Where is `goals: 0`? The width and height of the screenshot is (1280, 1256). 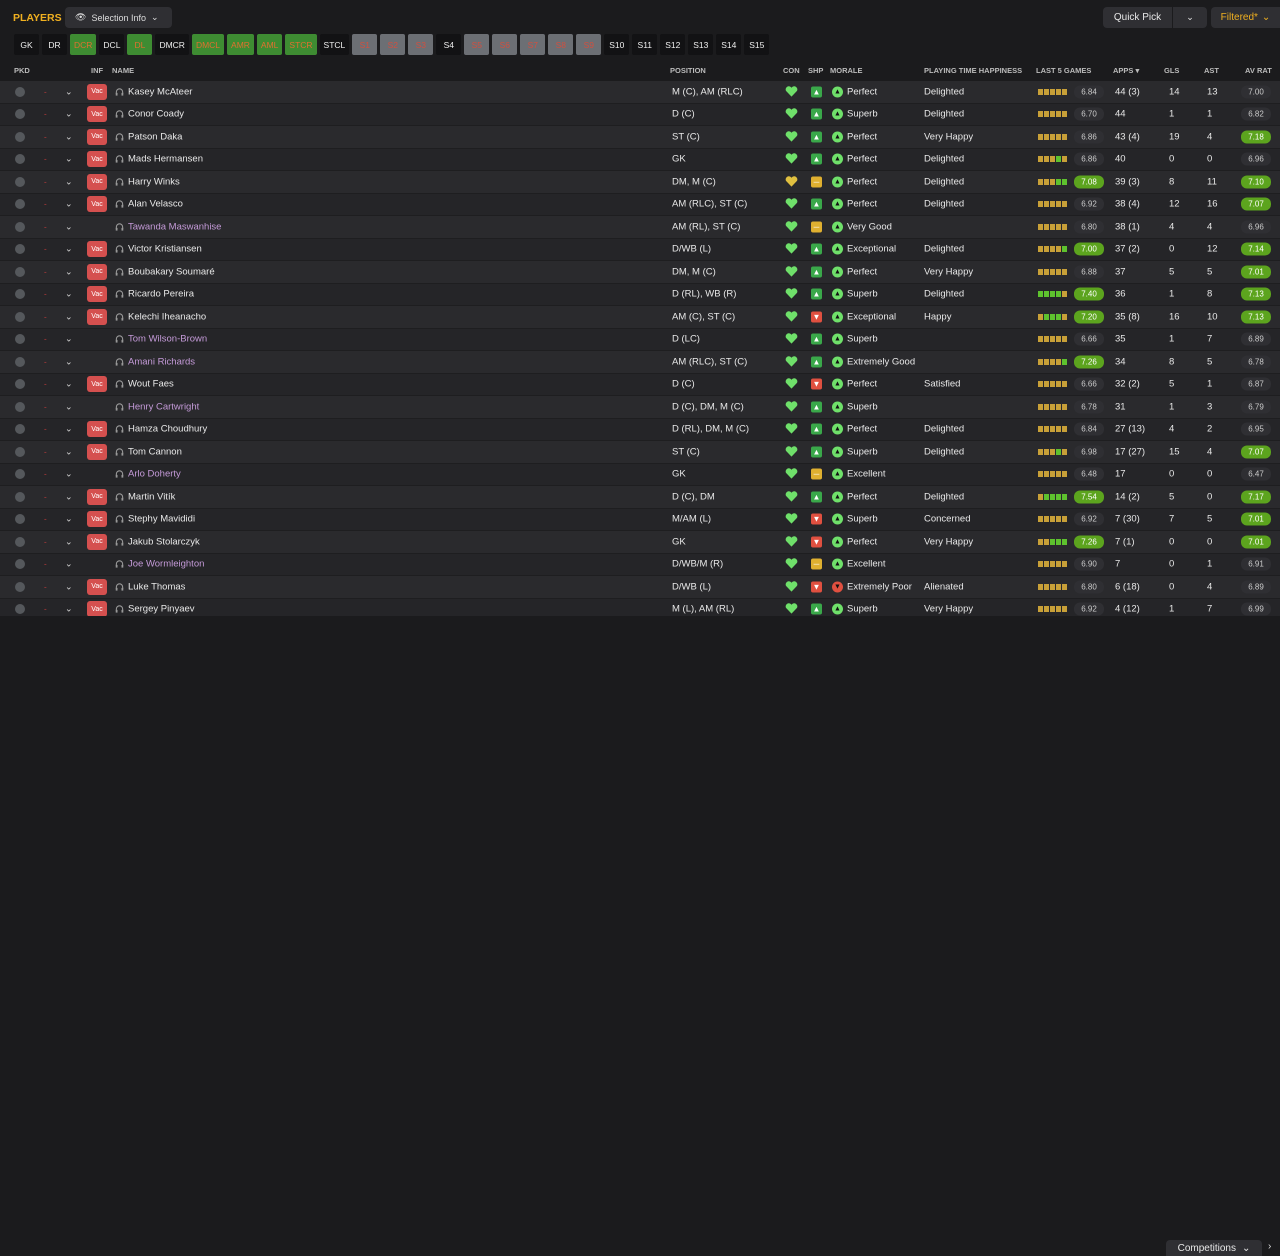 goals: 0 is located at coordinates (1171, 474).